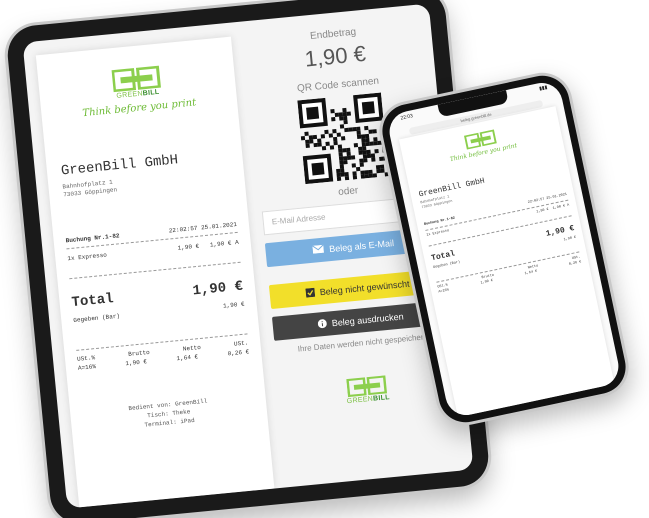  What do you see at coordinates (343, 138) in the screenshot?
I see `qr-code` at bounding box center [343, 138].